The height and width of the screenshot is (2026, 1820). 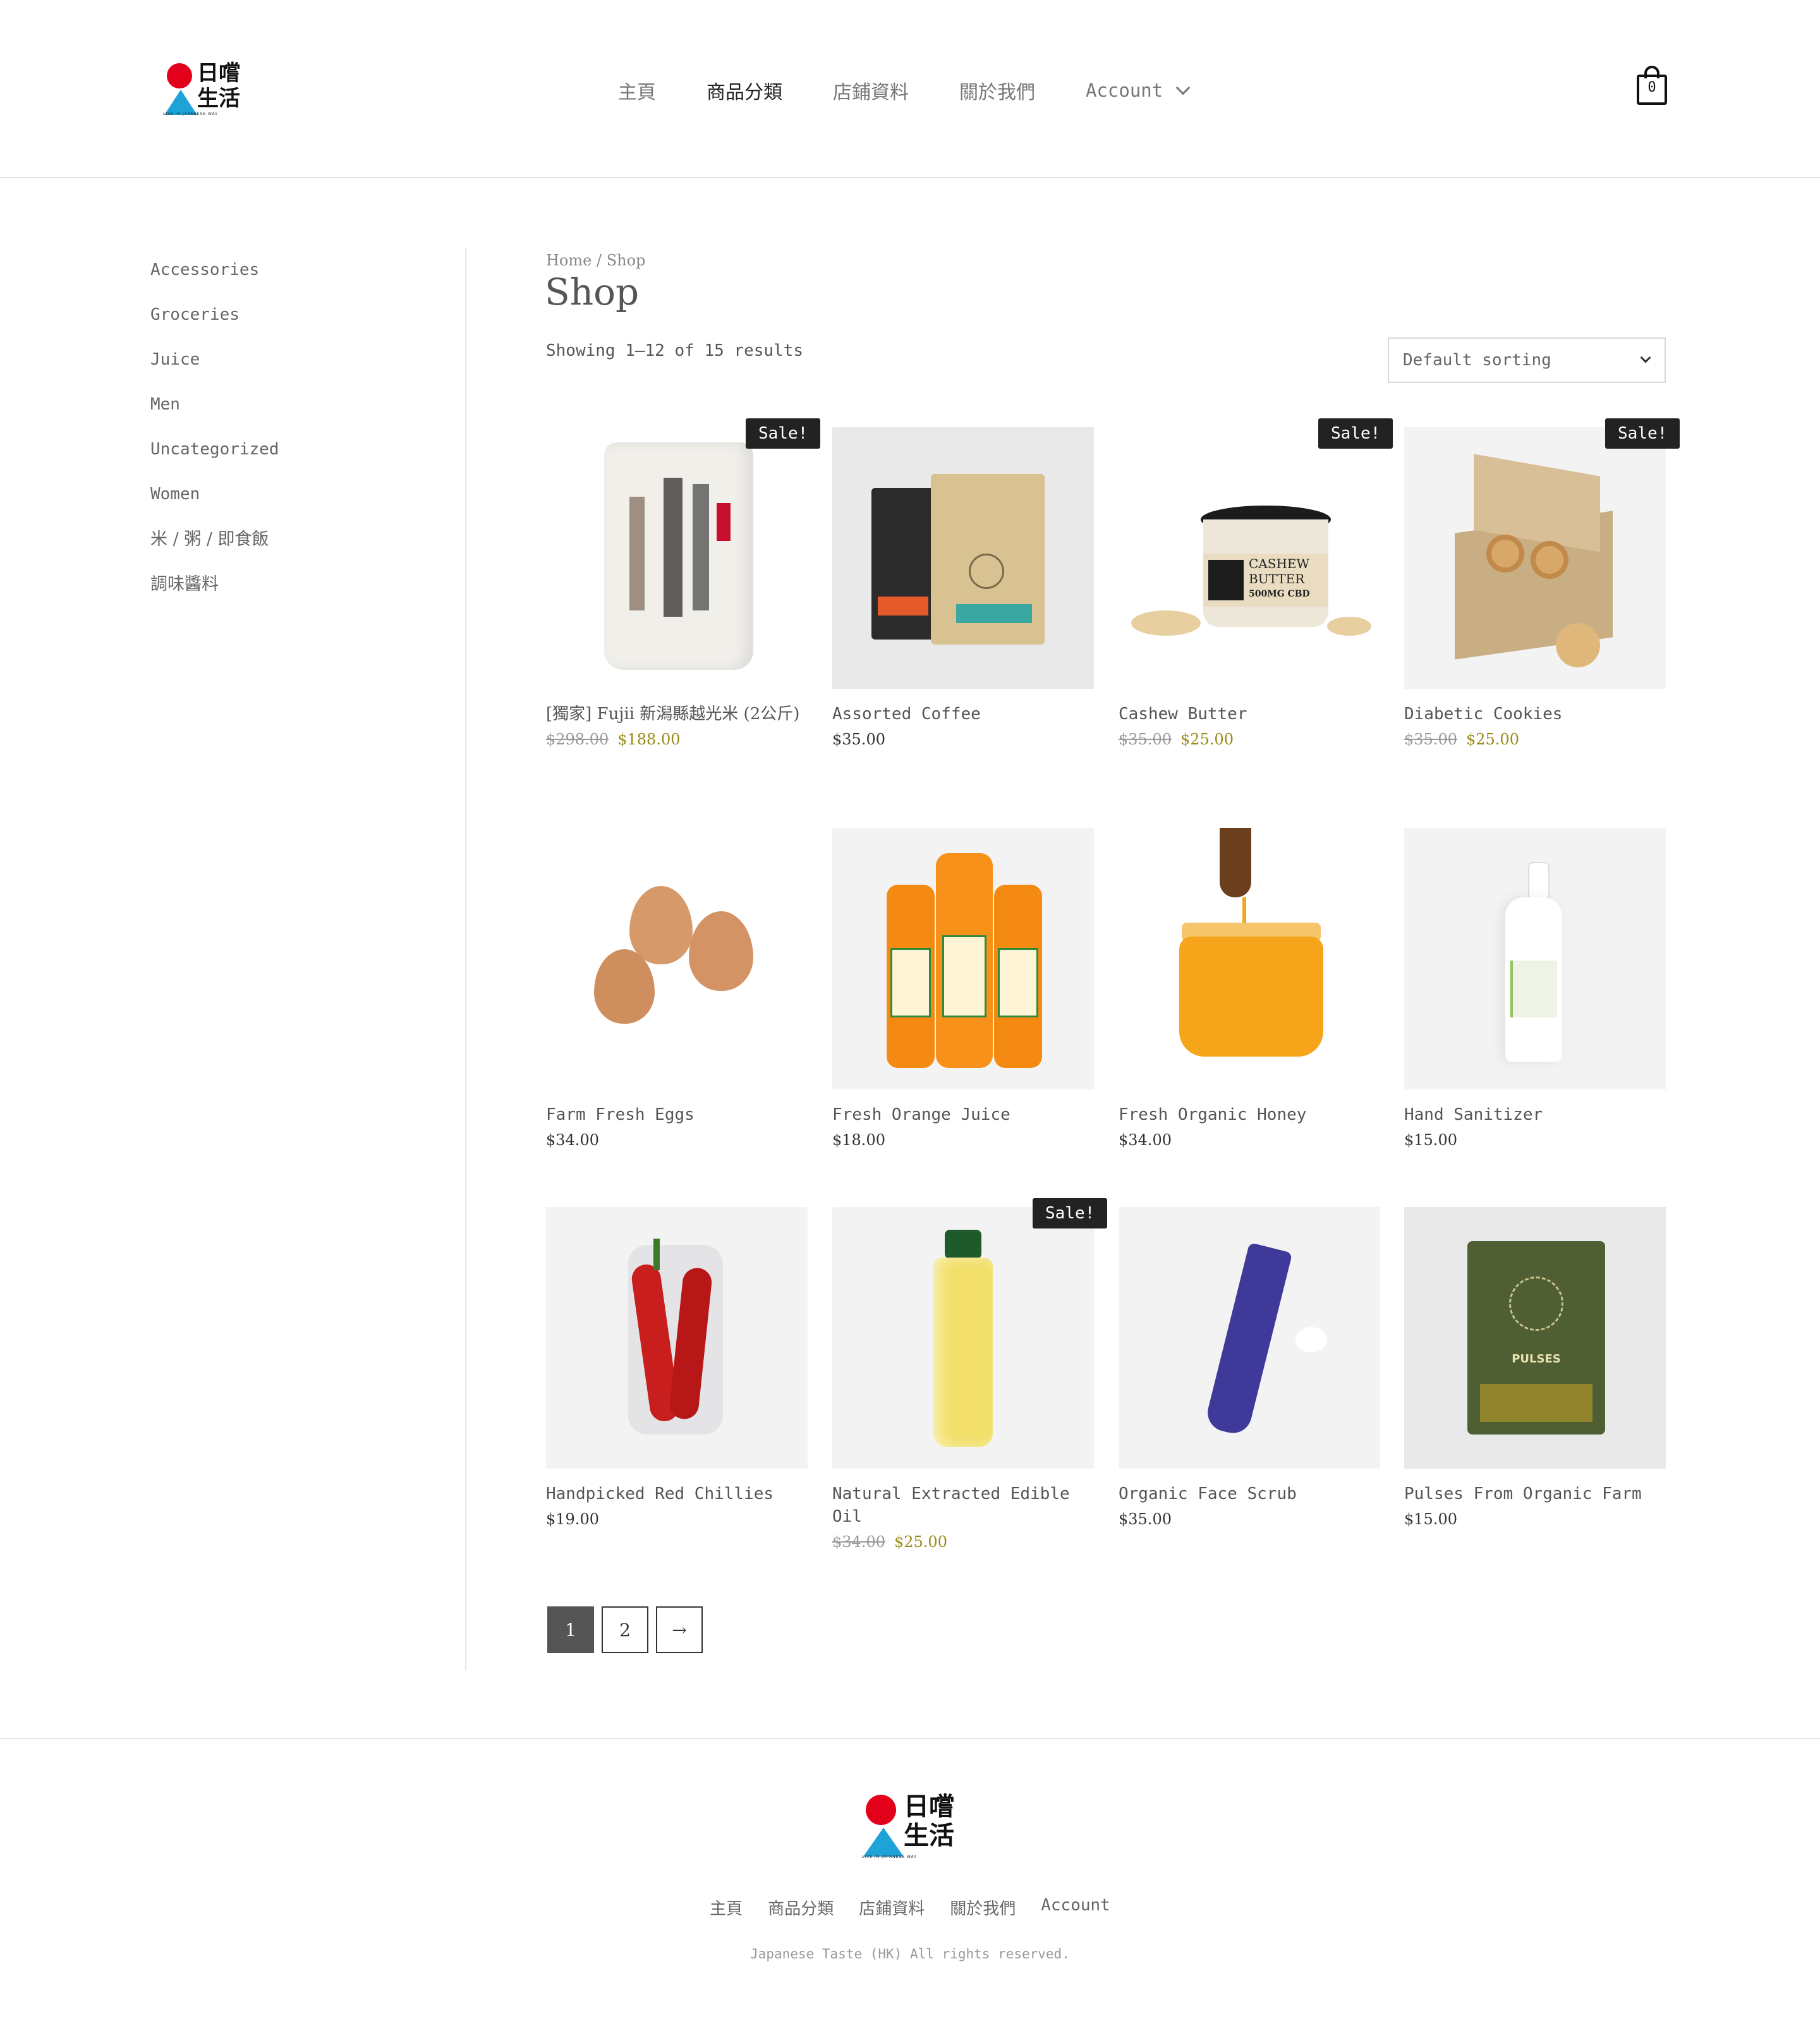 I want to click on page-1-button: 1, so click(x=570, y=1629).